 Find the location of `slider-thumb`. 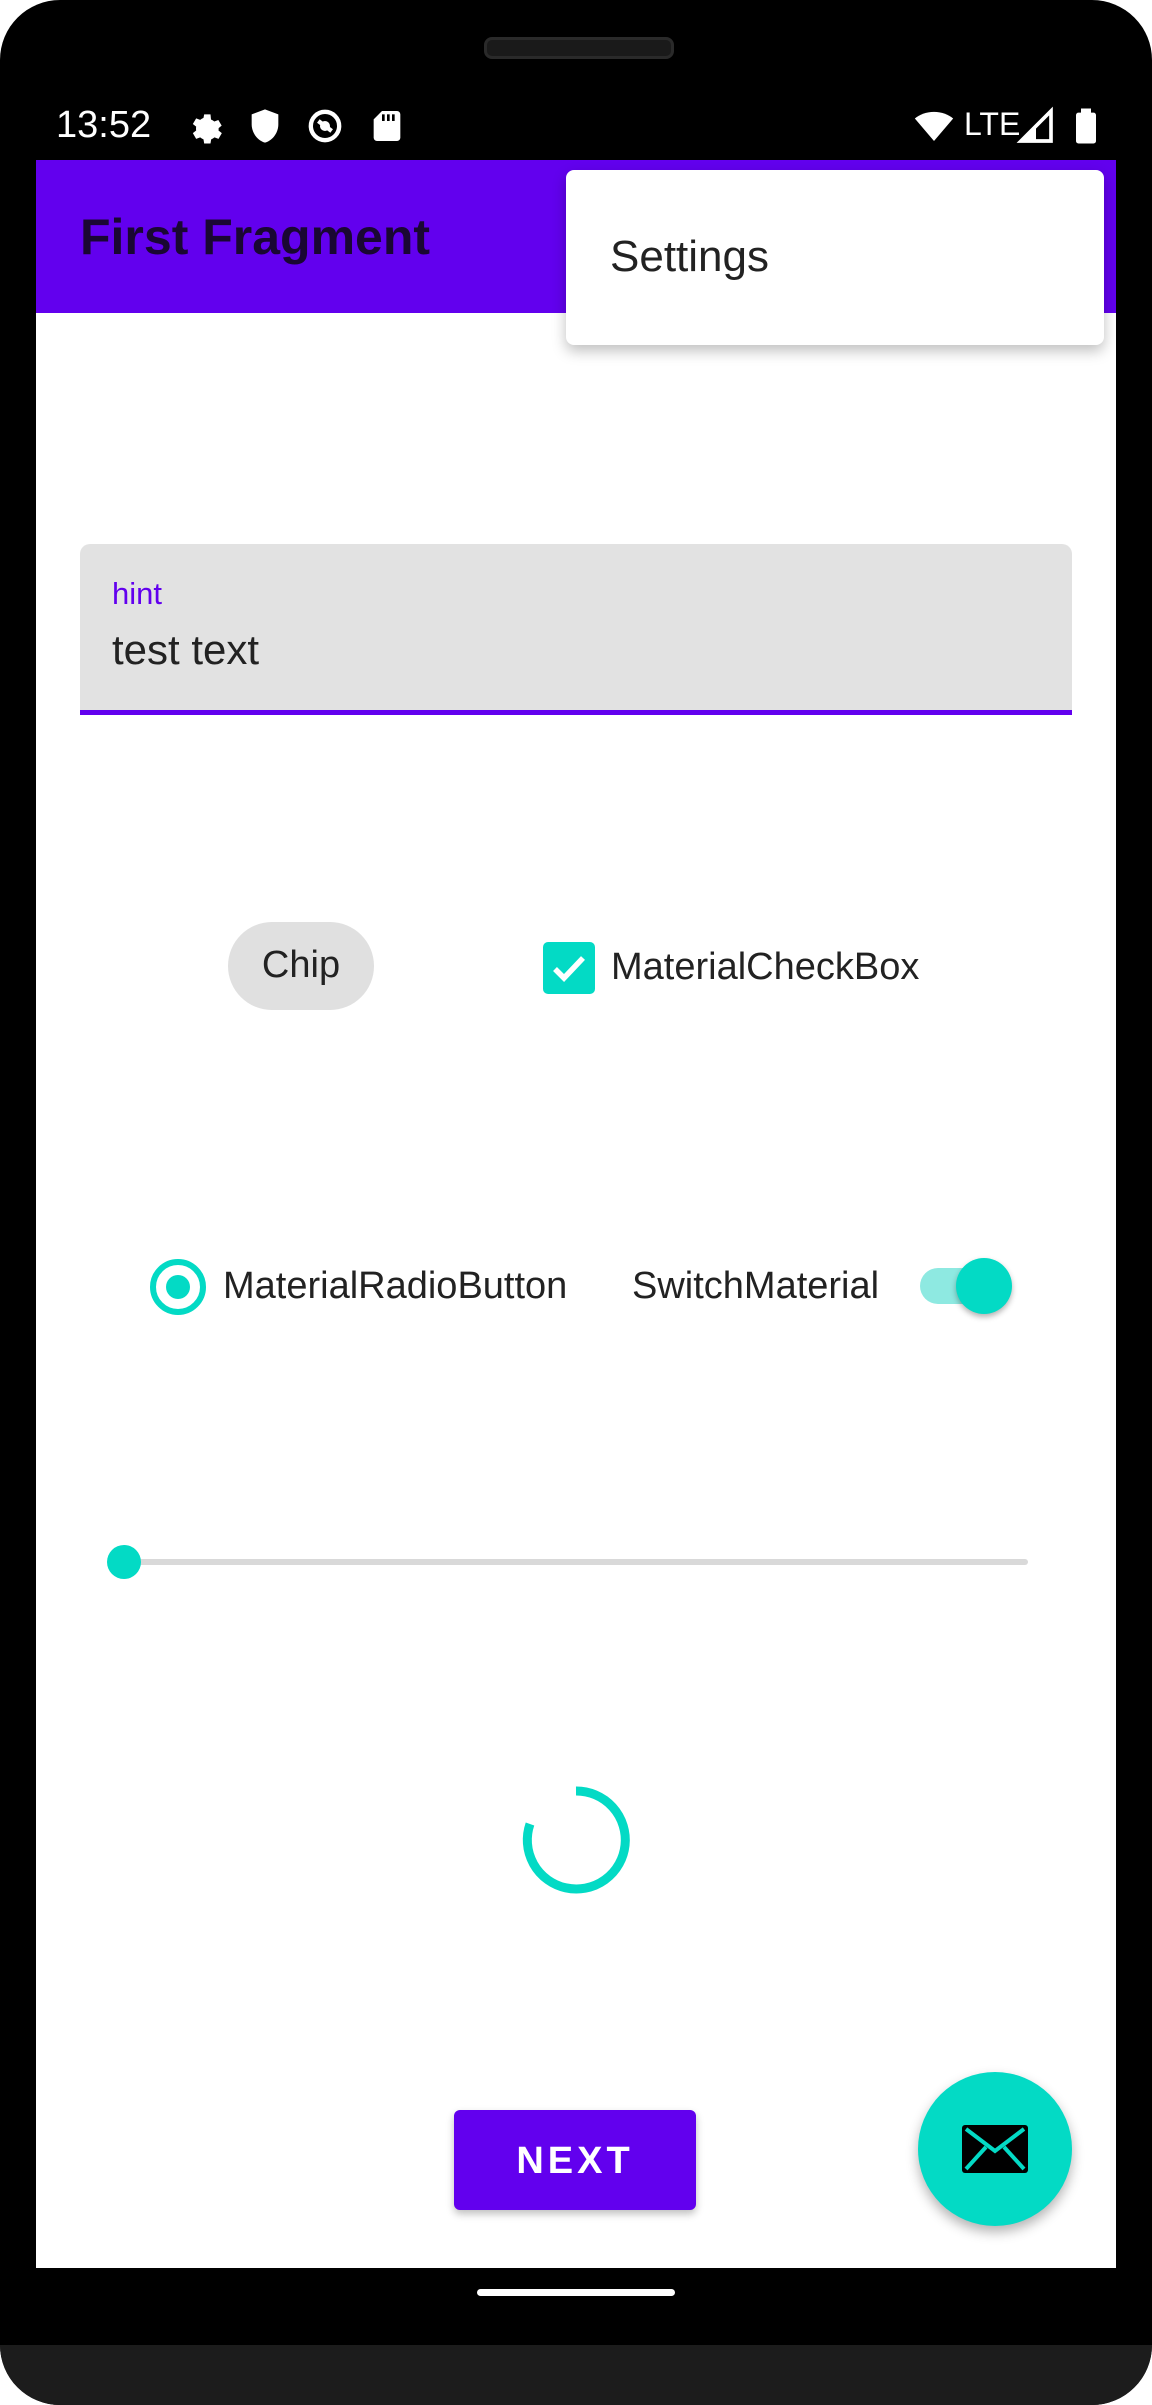

slider-thumb is located at coordinates (124, 1562).